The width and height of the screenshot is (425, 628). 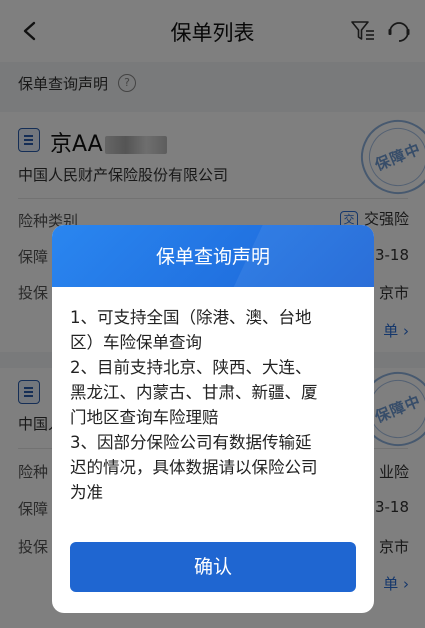 What do you see at coordinates (191, 442) in the screenshot?
I see `dialog-line: 3、因部分保险公司有数据传输延` at bounding box center [191, 442].